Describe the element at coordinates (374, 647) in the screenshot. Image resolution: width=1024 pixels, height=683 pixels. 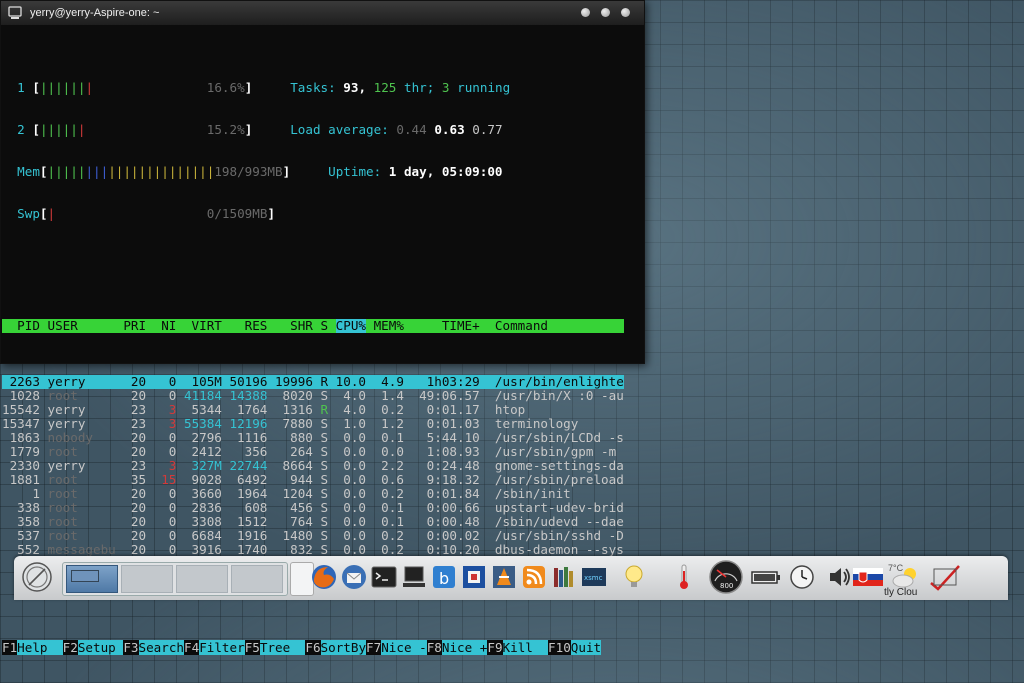
I see `fkey-f7: F7` at that location.